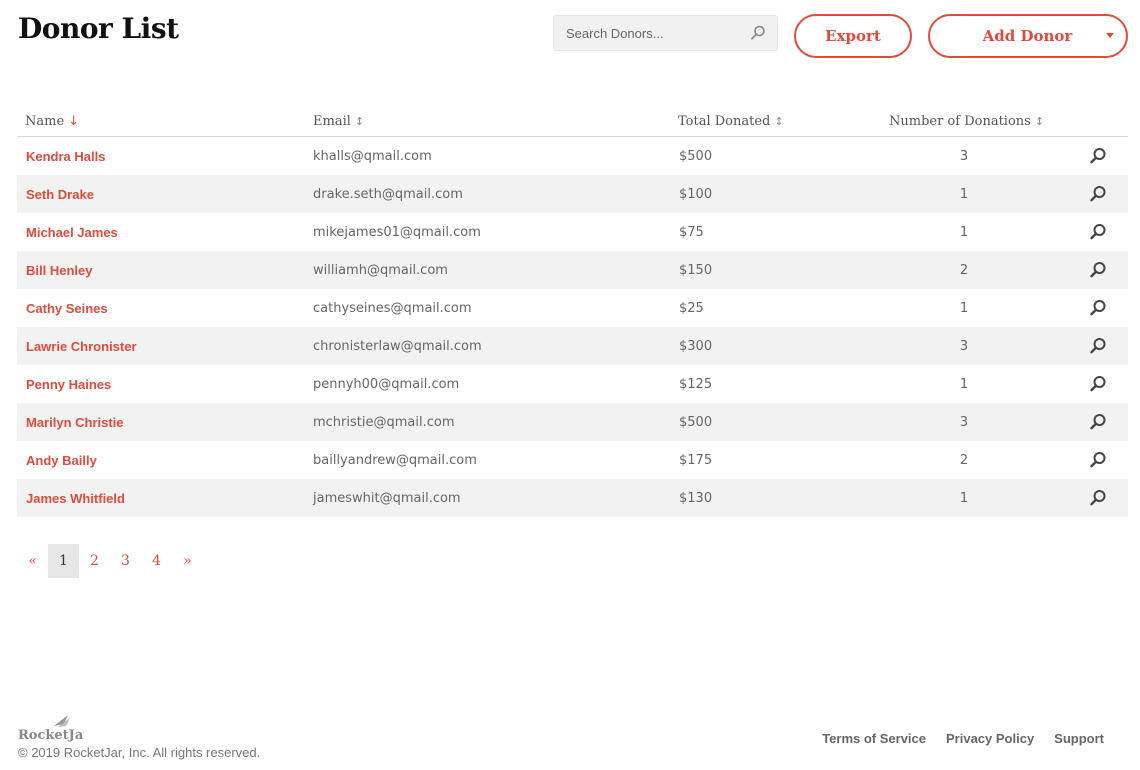  I want to click on donor-name-link: Lawrie Chronister, so click(81, 346).